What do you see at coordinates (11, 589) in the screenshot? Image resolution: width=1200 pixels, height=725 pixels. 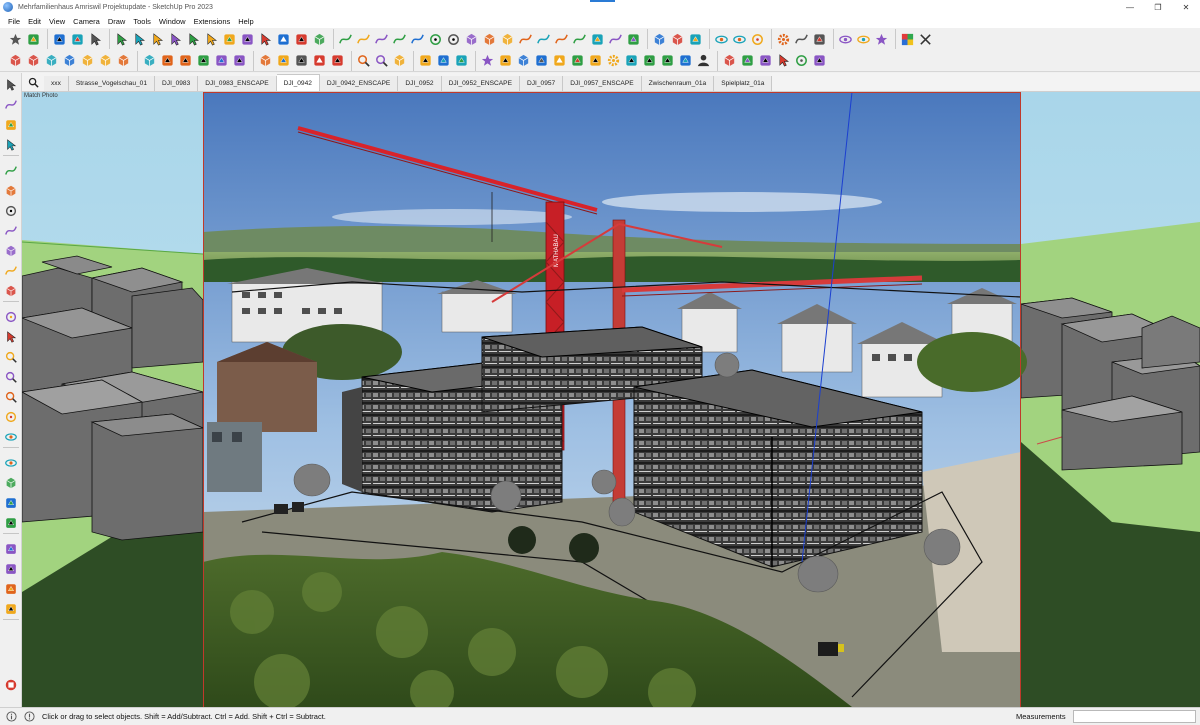 I see `left-scenes-icon` at bounding box center [11, 589].